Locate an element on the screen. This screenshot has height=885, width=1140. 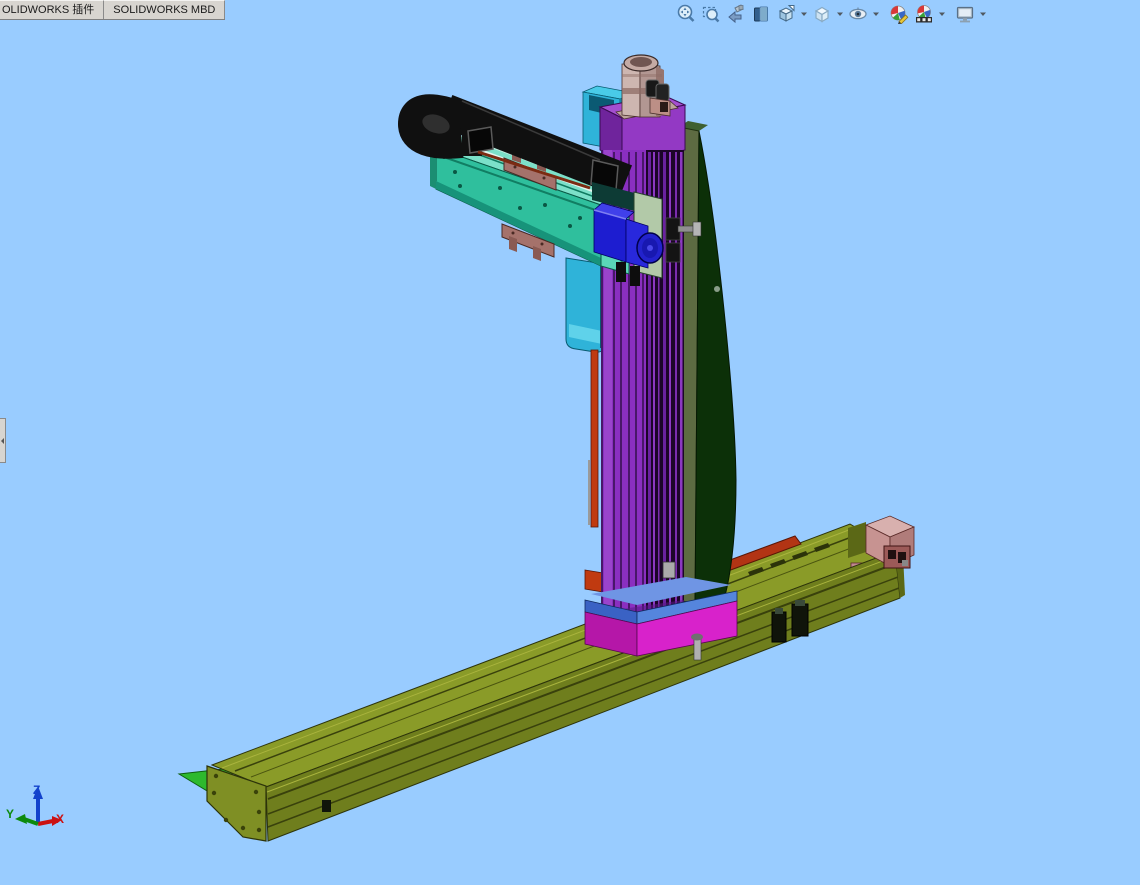
previous-view-icon is located at coordinates (735, 14).